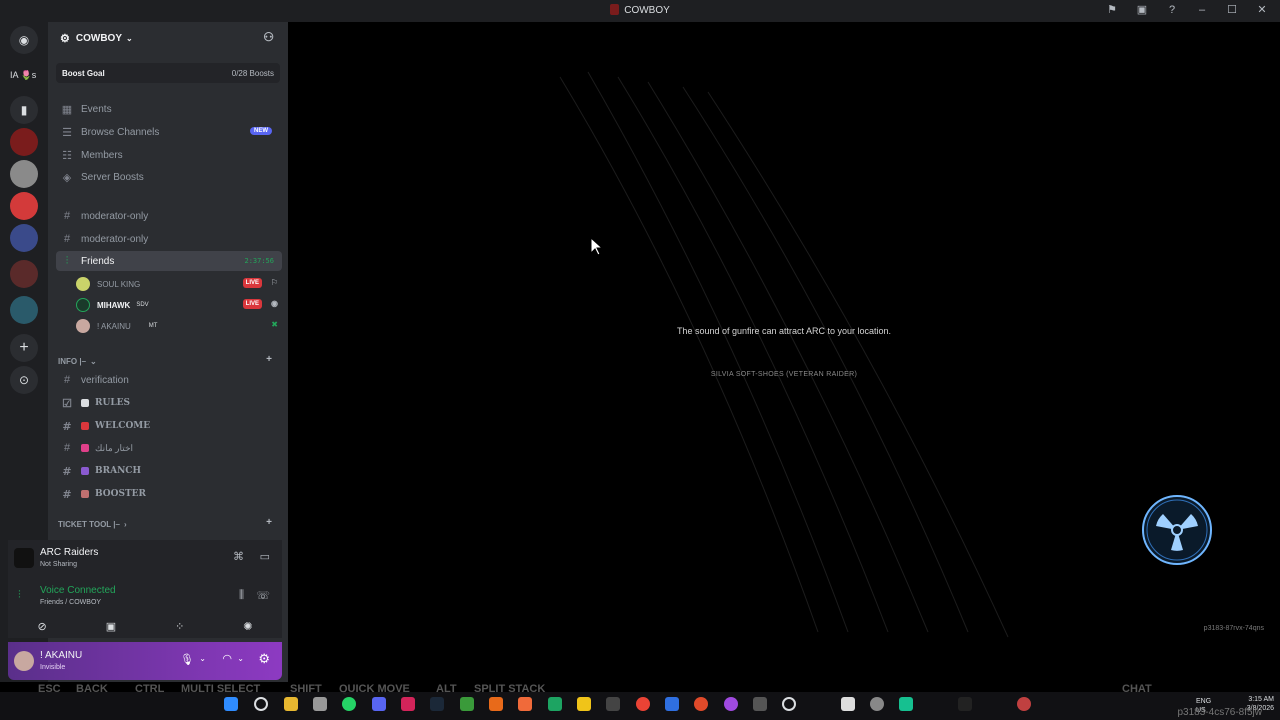 The image size is (1280, 720). Describe the element at coordinates (153, 326) in the screenshot. I see `member-tag: MT` at that location.